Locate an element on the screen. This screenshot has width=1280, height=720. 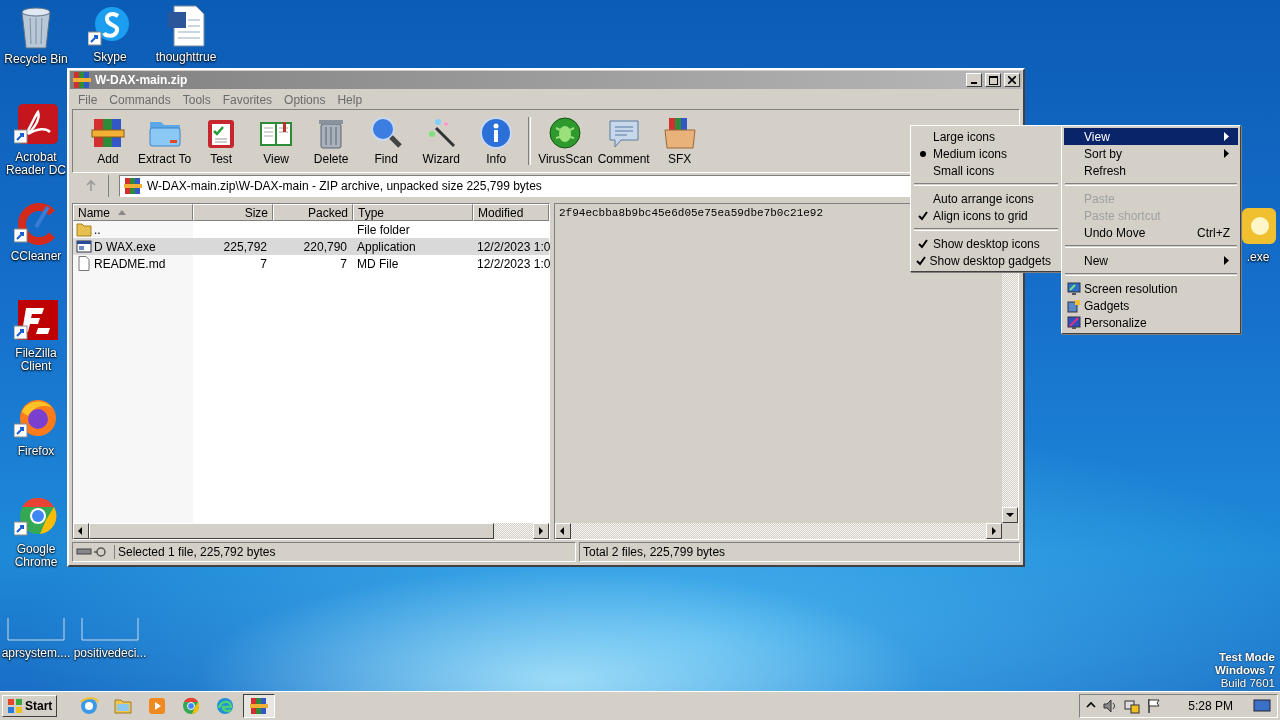
box-icon is located at coordinates (679, 133).